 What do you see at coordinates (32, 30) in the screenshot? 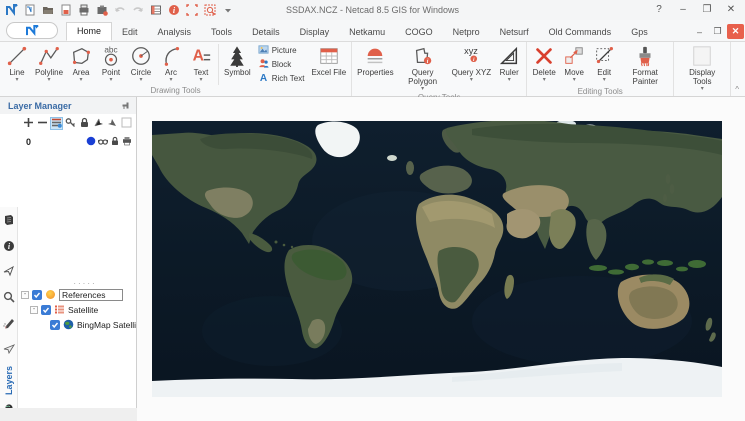
I see `app-menu-button` at bounding box center [32, 30].